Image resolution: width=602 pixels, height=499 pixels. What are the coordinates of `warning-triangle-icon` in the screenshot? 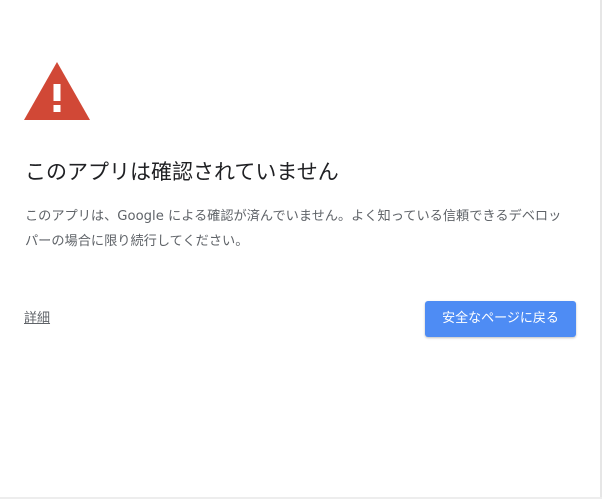 It's located at (57, 91).